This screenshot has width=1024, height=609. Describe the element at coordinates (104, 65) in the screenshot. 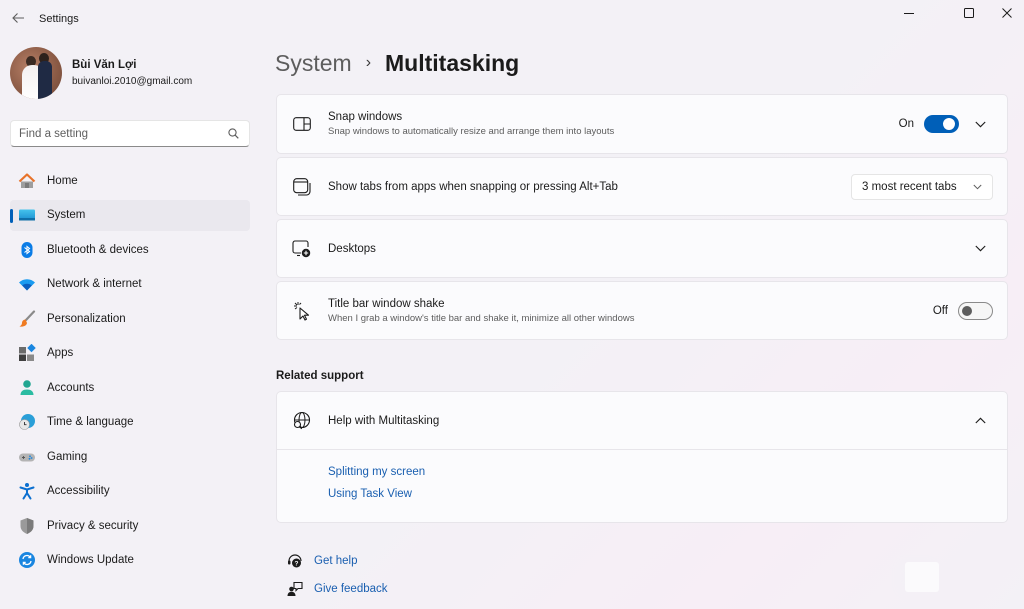

I see `profile-name: Bùi Văn Lợi` at that location.